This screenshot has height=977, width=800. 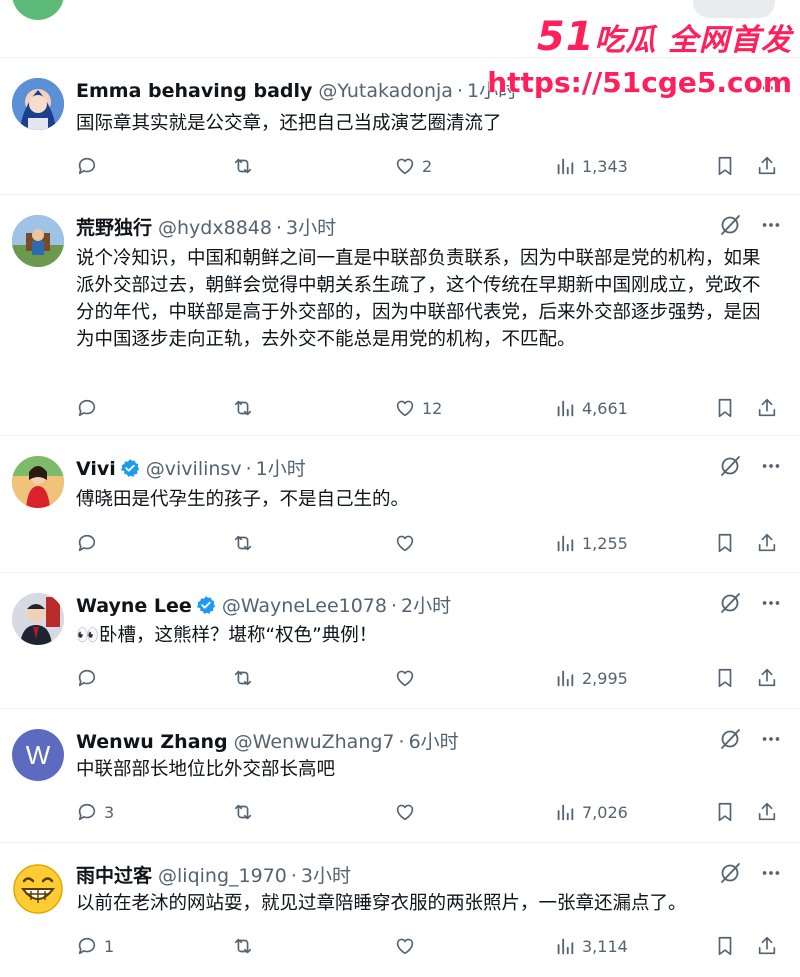 I want to click on tweet-header: 荒野独行 @hydx8848 · 3小时, so click(x=206, y=228).